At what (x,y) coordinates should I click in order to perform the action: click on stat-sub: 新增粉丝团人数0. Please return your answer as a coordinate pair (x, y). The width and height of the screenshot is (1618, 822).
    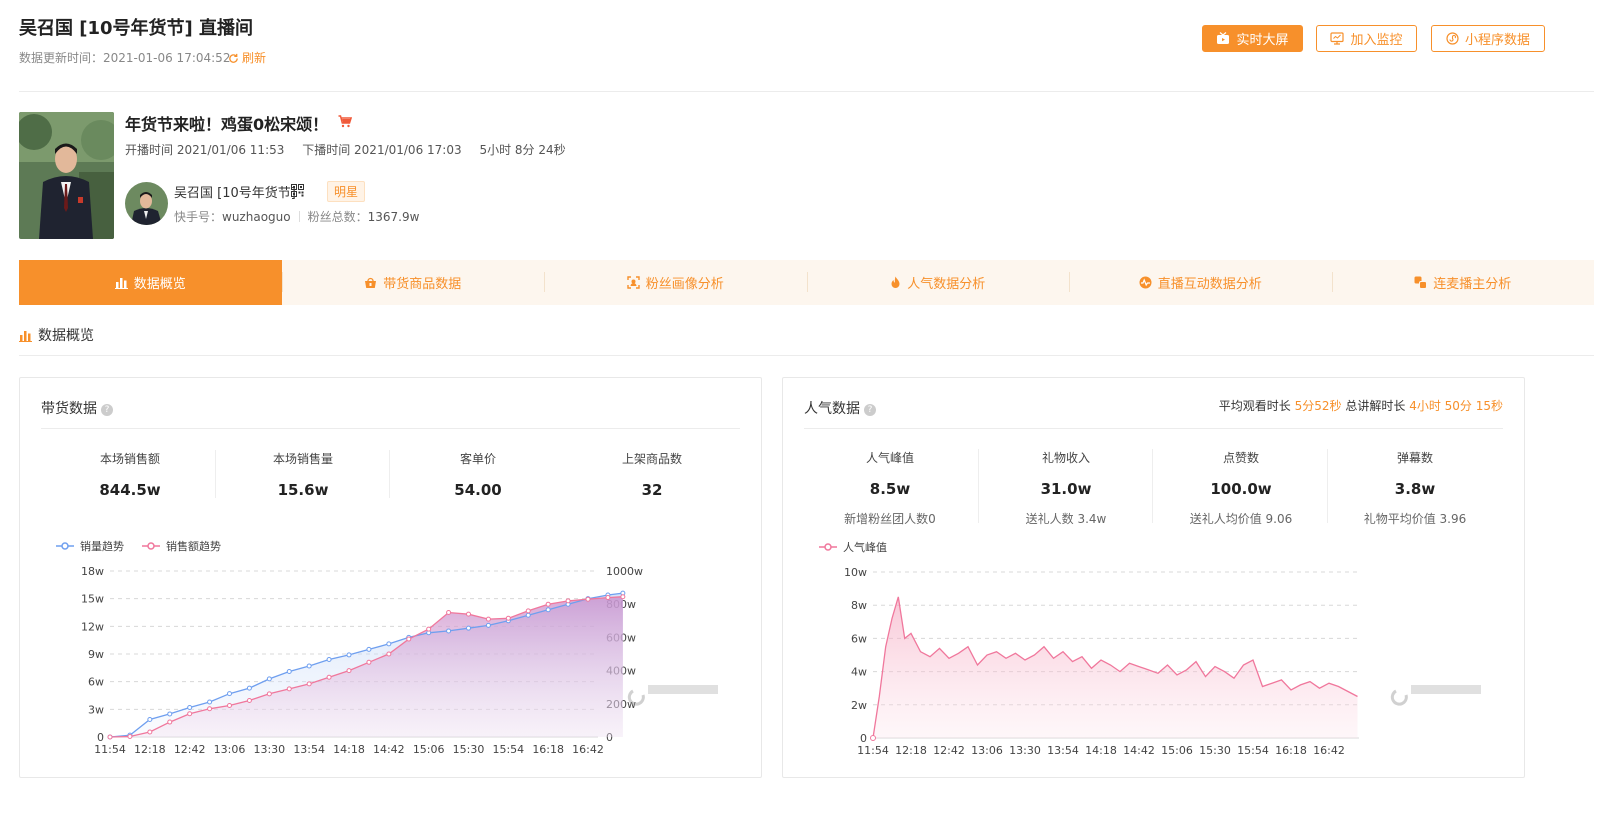
    Looking at the image, I should click on (890, 519).